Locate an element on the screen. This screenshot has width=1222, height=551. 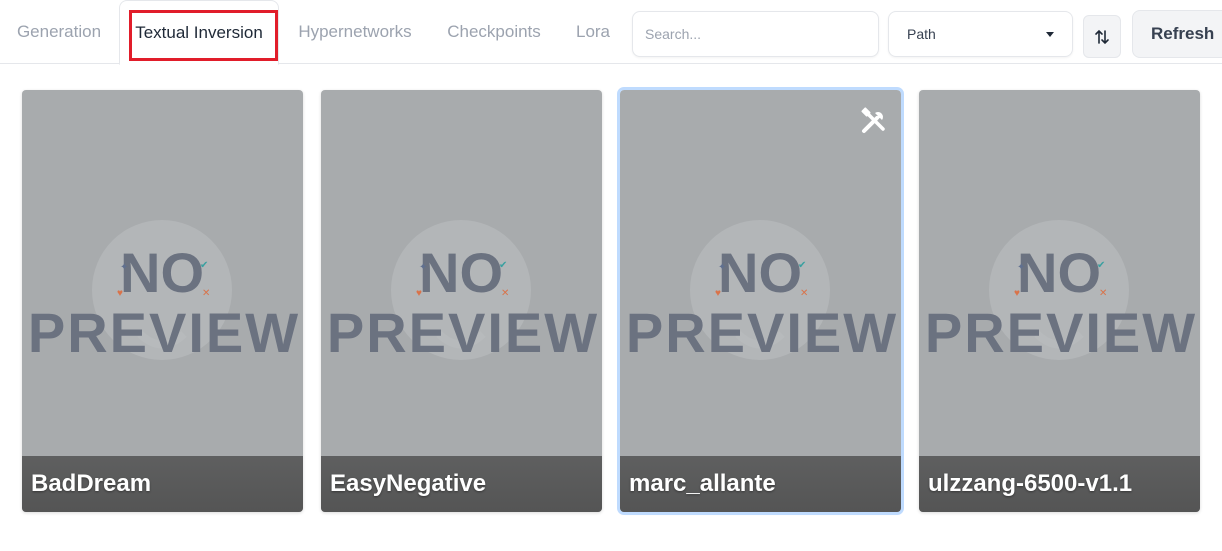
card-name: EasyNegative is located at coordinates (408, 483).